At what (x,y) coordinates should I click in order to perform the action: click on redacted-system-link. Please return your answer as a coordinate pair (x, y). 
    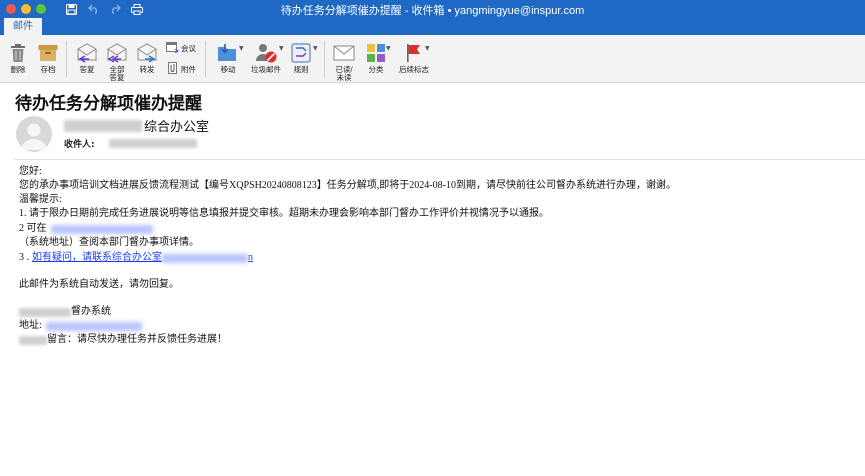
    Looking at the image, I should click on (101, 229).